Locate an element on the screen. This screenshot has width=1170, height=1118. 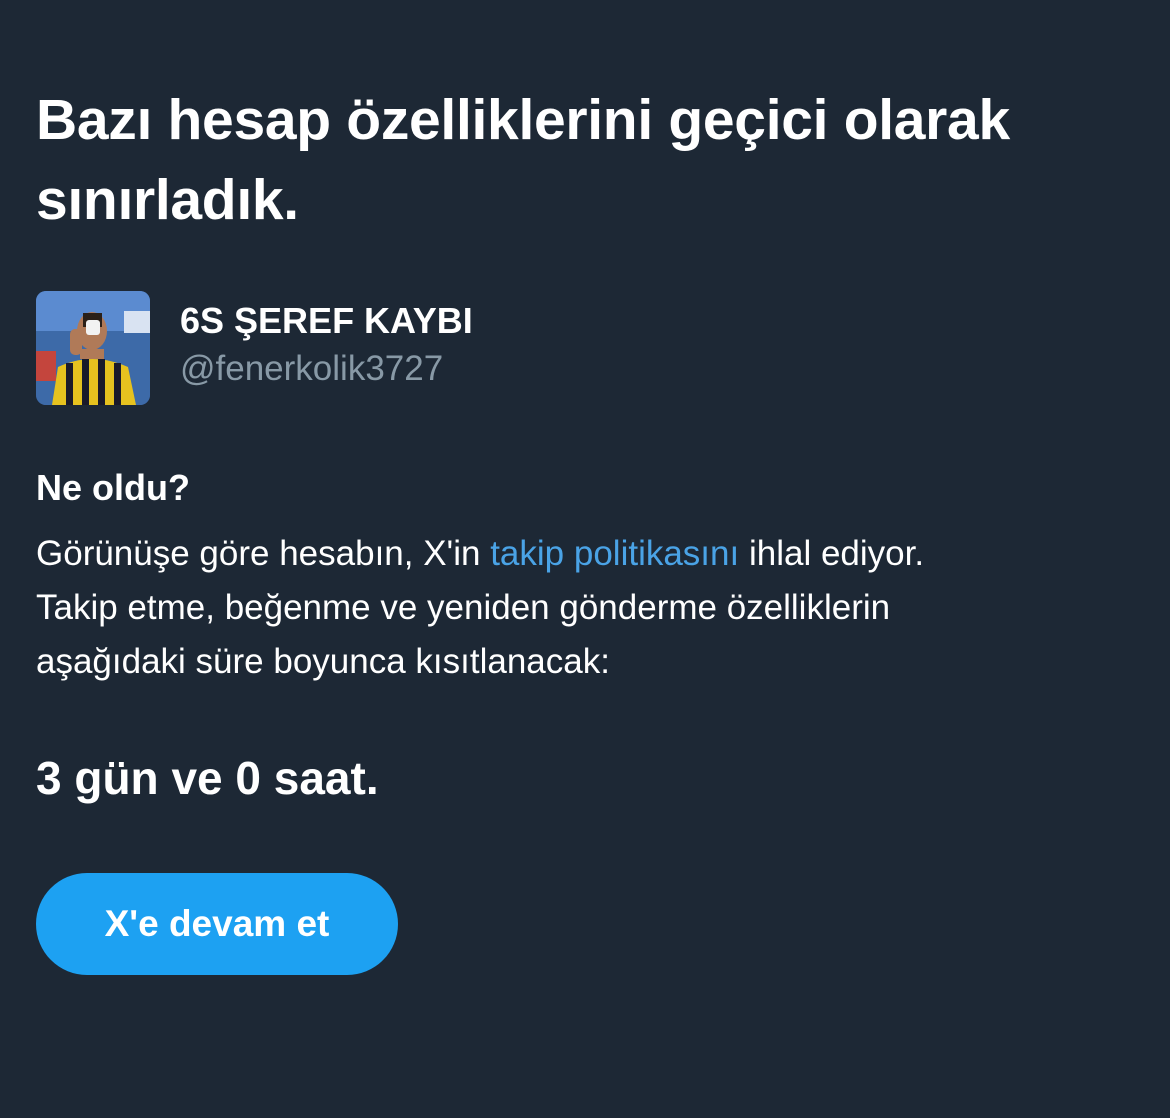
description-tail-text: ihlal ediyor. is located at coordinates (832, 553).